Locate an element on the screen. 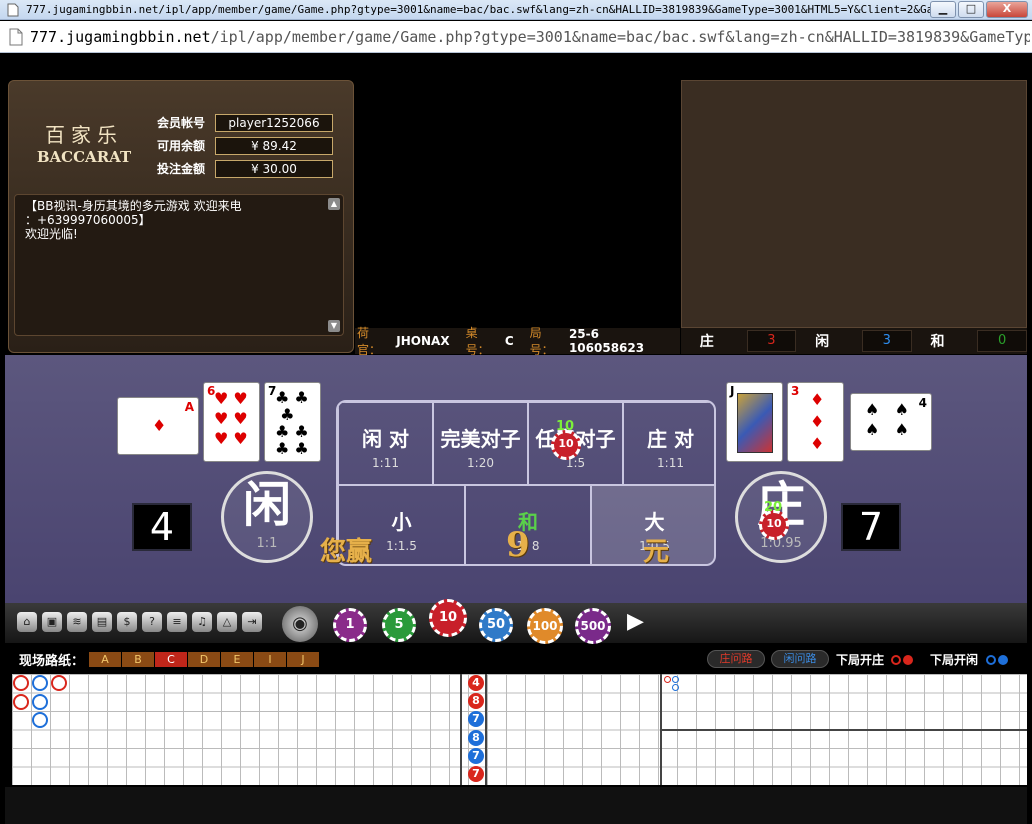 Image resolution: width=1032 pixels, height=824 pixels. chip-1: 1 is located at coordinates (350, 625).